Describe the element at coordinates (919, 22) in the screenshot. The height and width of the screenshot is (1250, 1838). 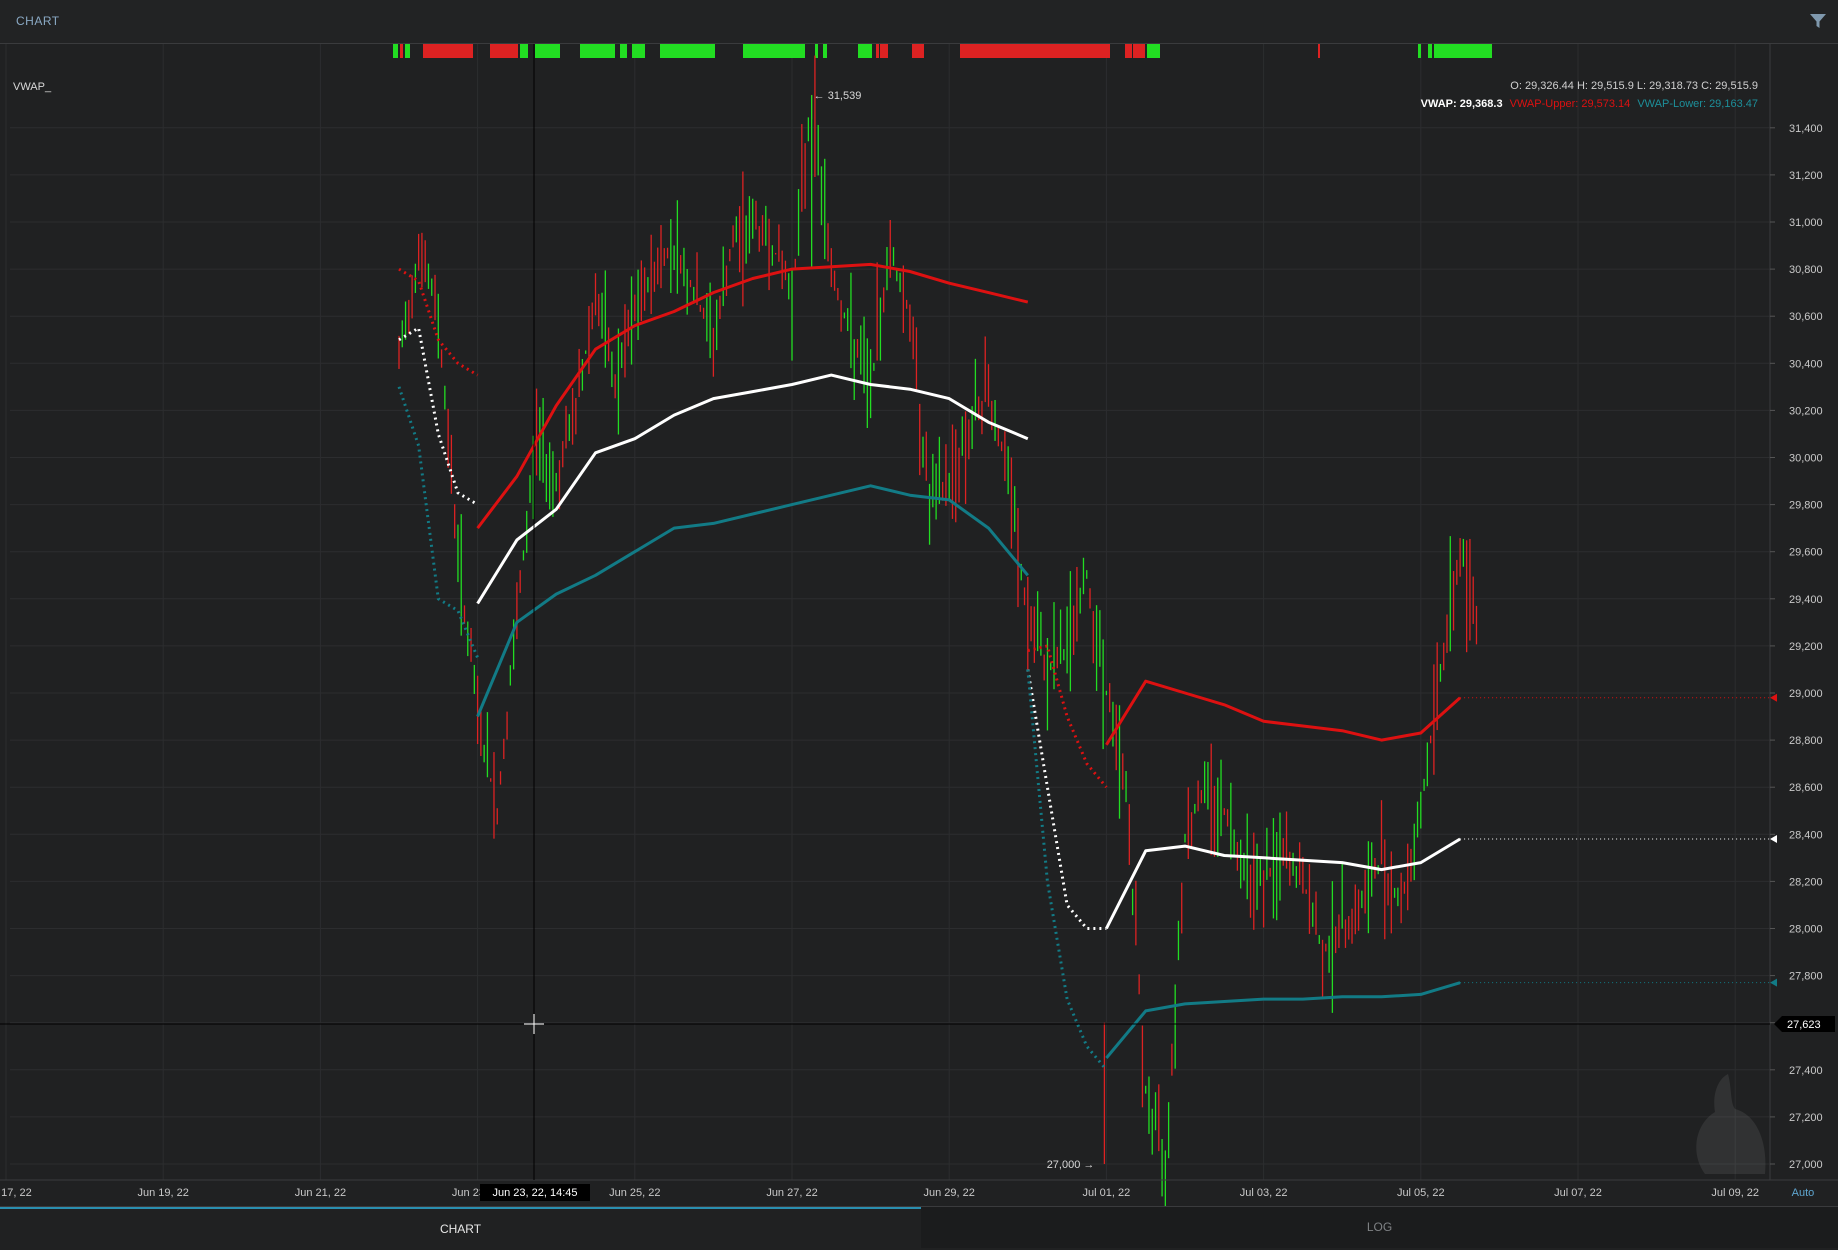
I see `chart-header: CHART` at that location.